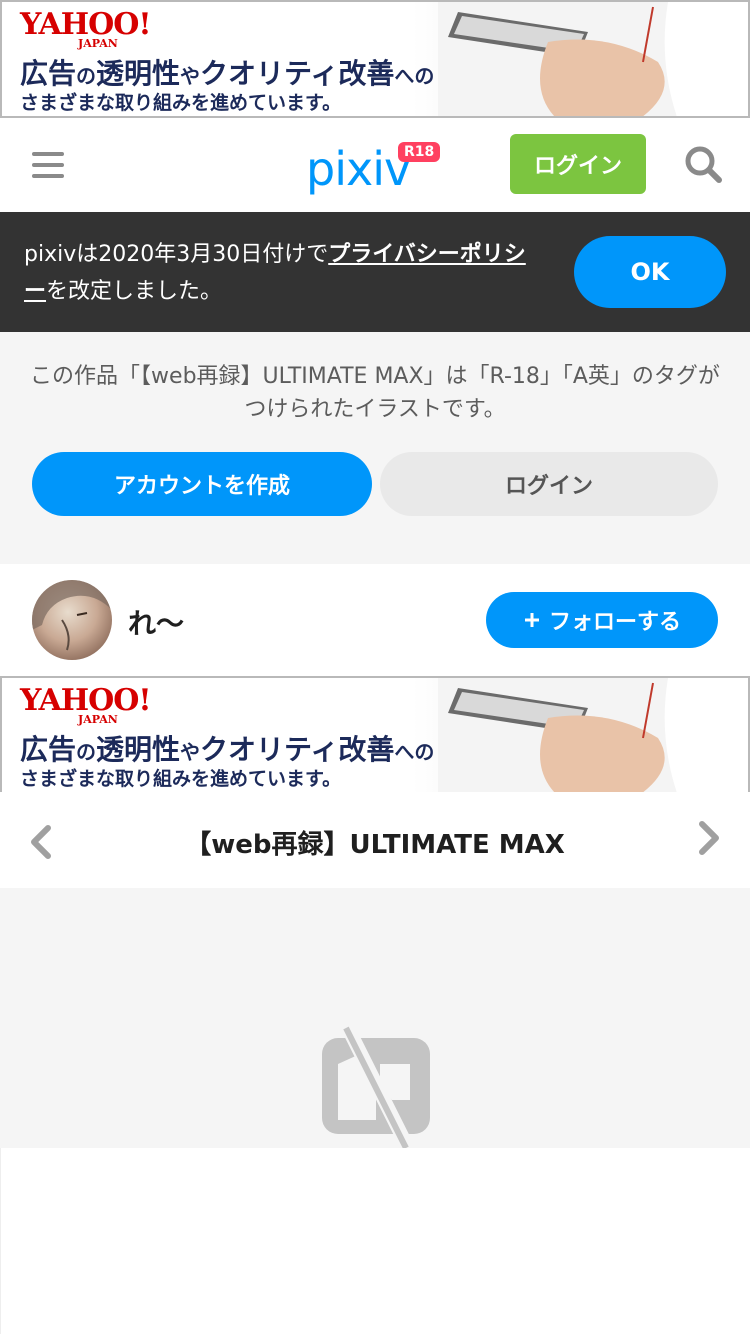 The height and width of the screenshot is (1334, 750). I want to click on chevron-right-icon, so click(709, 838).